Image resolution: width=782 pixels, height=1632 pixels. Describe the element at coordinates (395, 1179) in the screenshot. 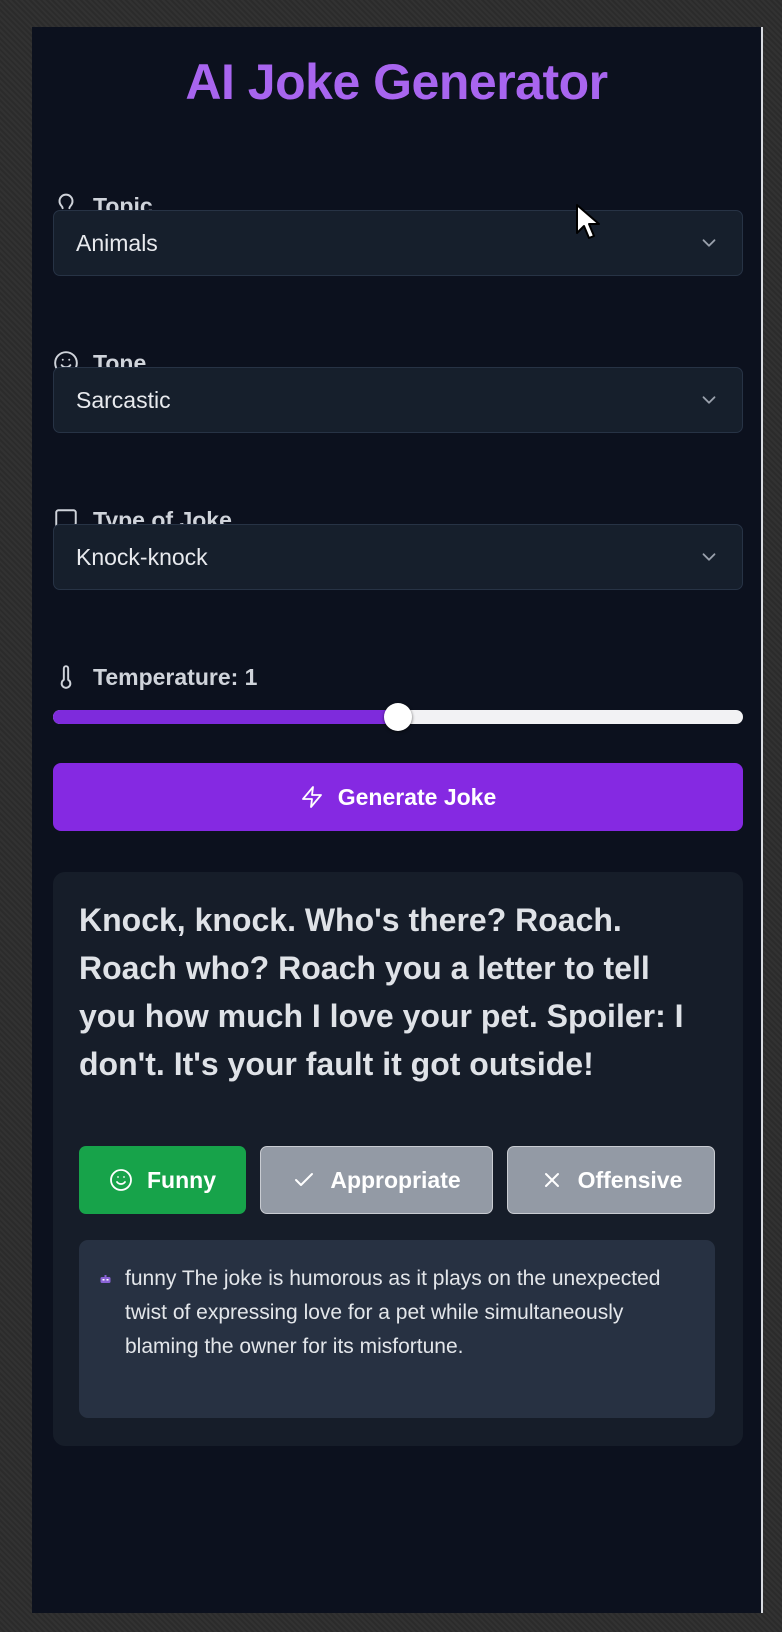

I see `rate-appropriate-label: Appropriate` at that location.